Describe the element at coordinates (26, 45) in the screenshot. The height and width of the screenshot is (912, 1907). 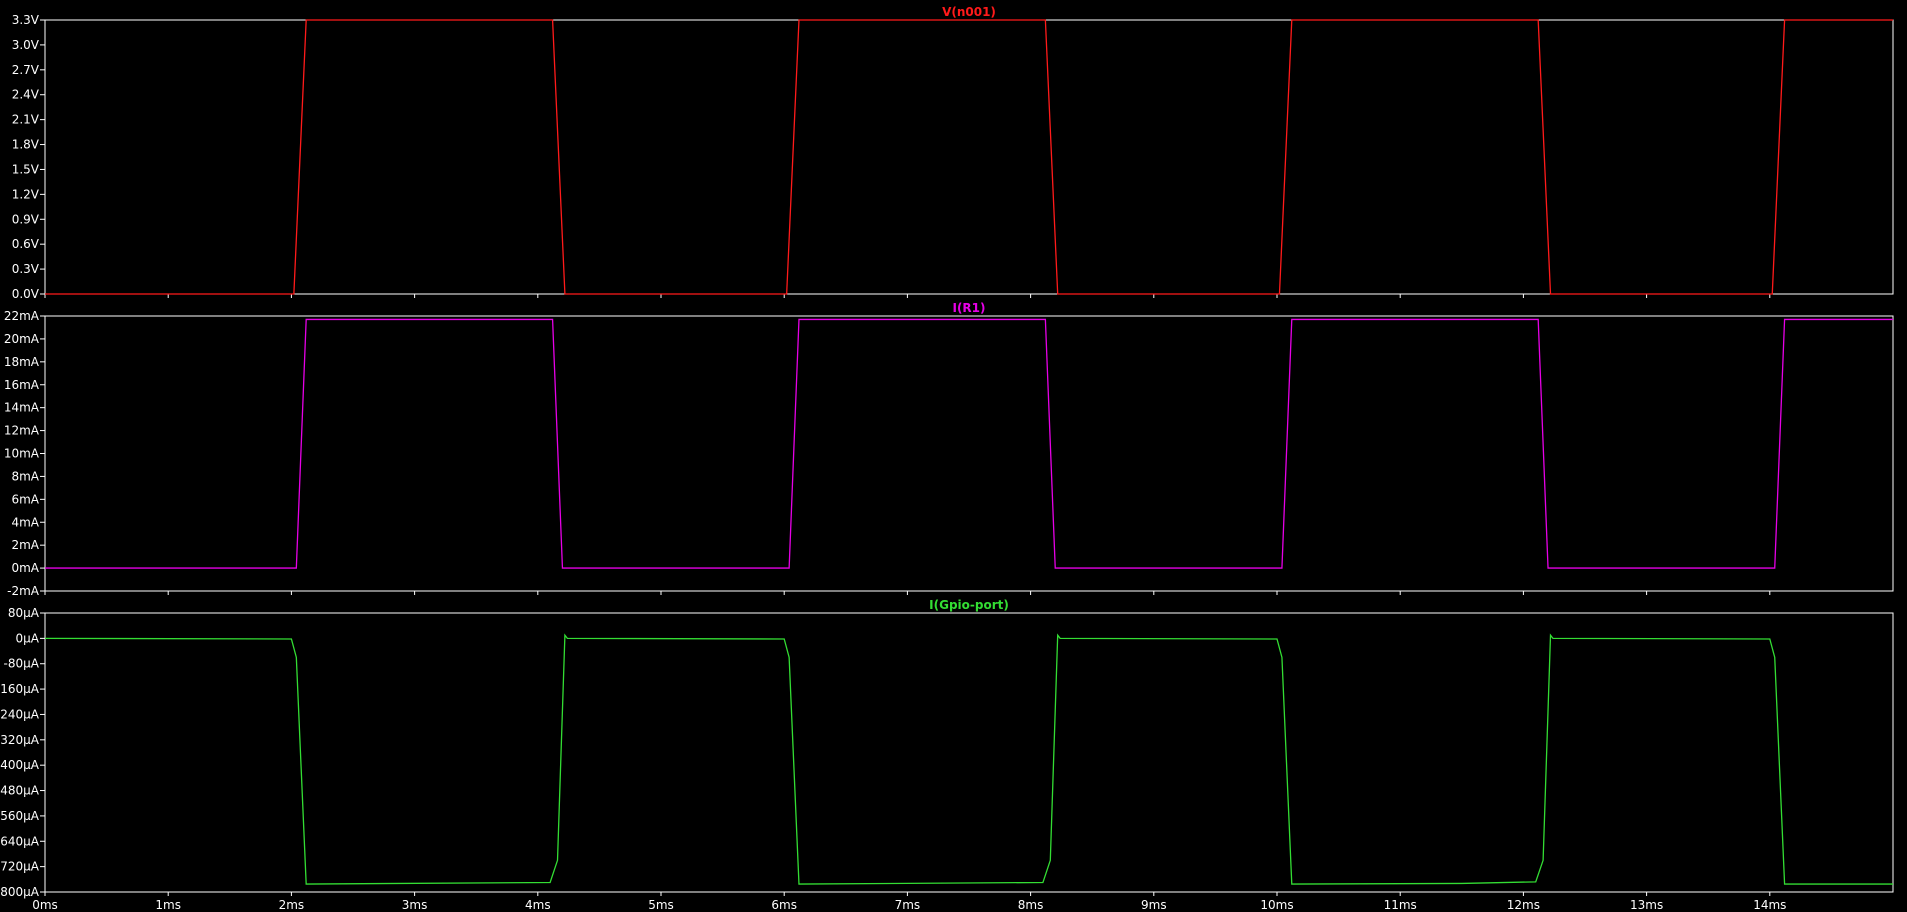
I see `y-tick-label: 3.0V` at that location.